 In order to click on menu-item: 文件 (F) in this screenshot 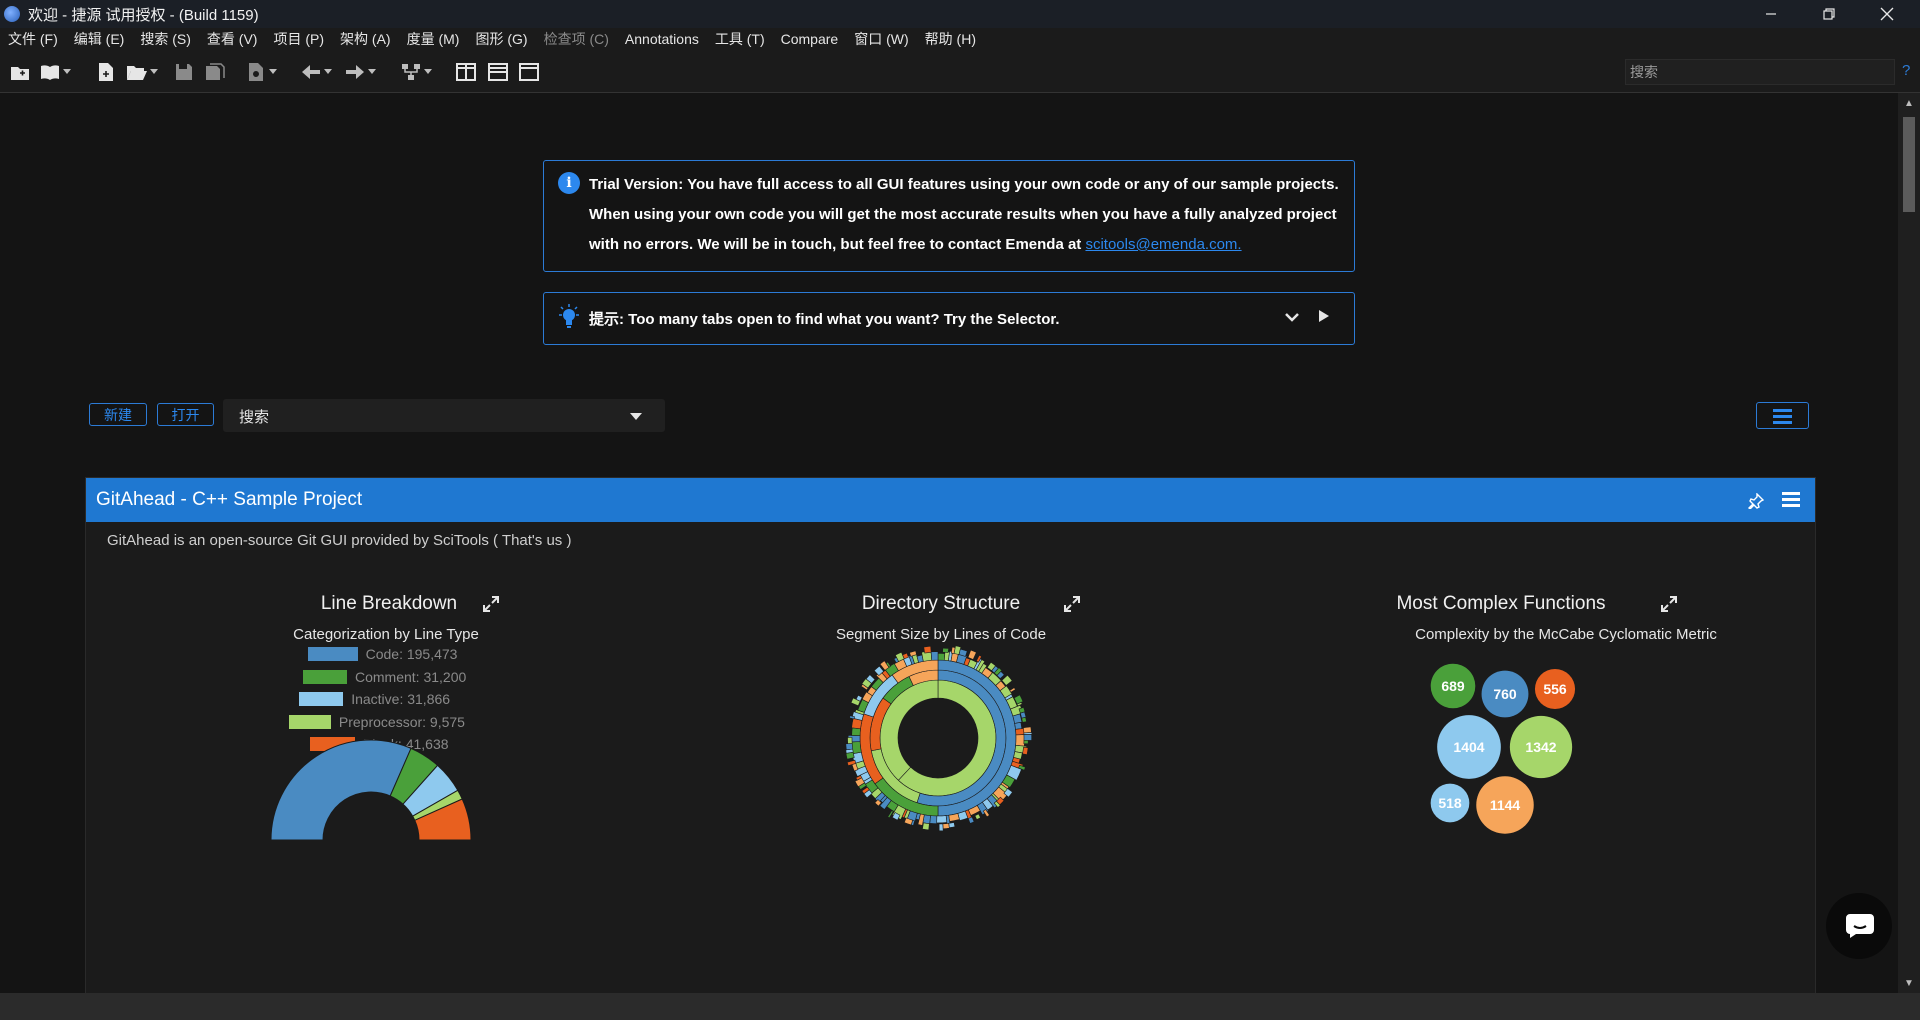, I will do `click(33, 39)`.